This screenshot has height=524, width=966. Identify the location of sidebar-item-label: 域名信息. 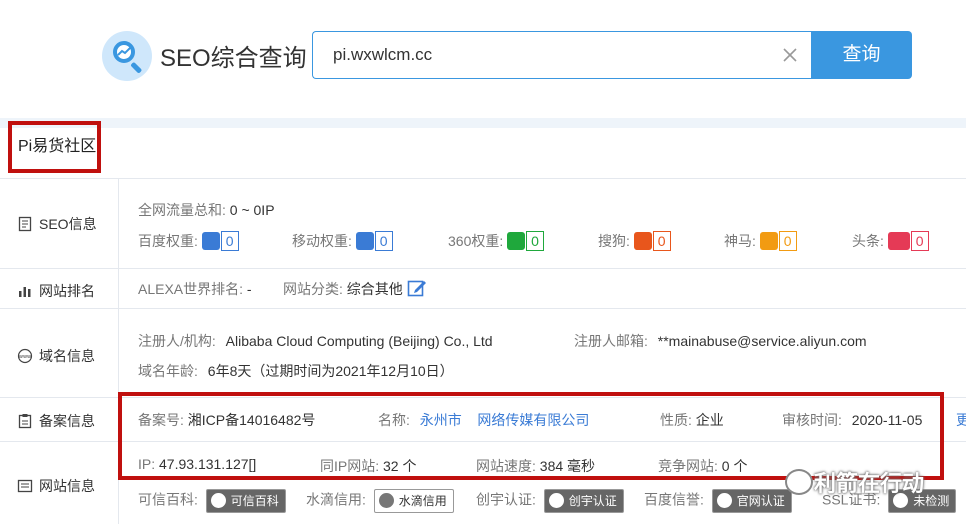
(67, 356).